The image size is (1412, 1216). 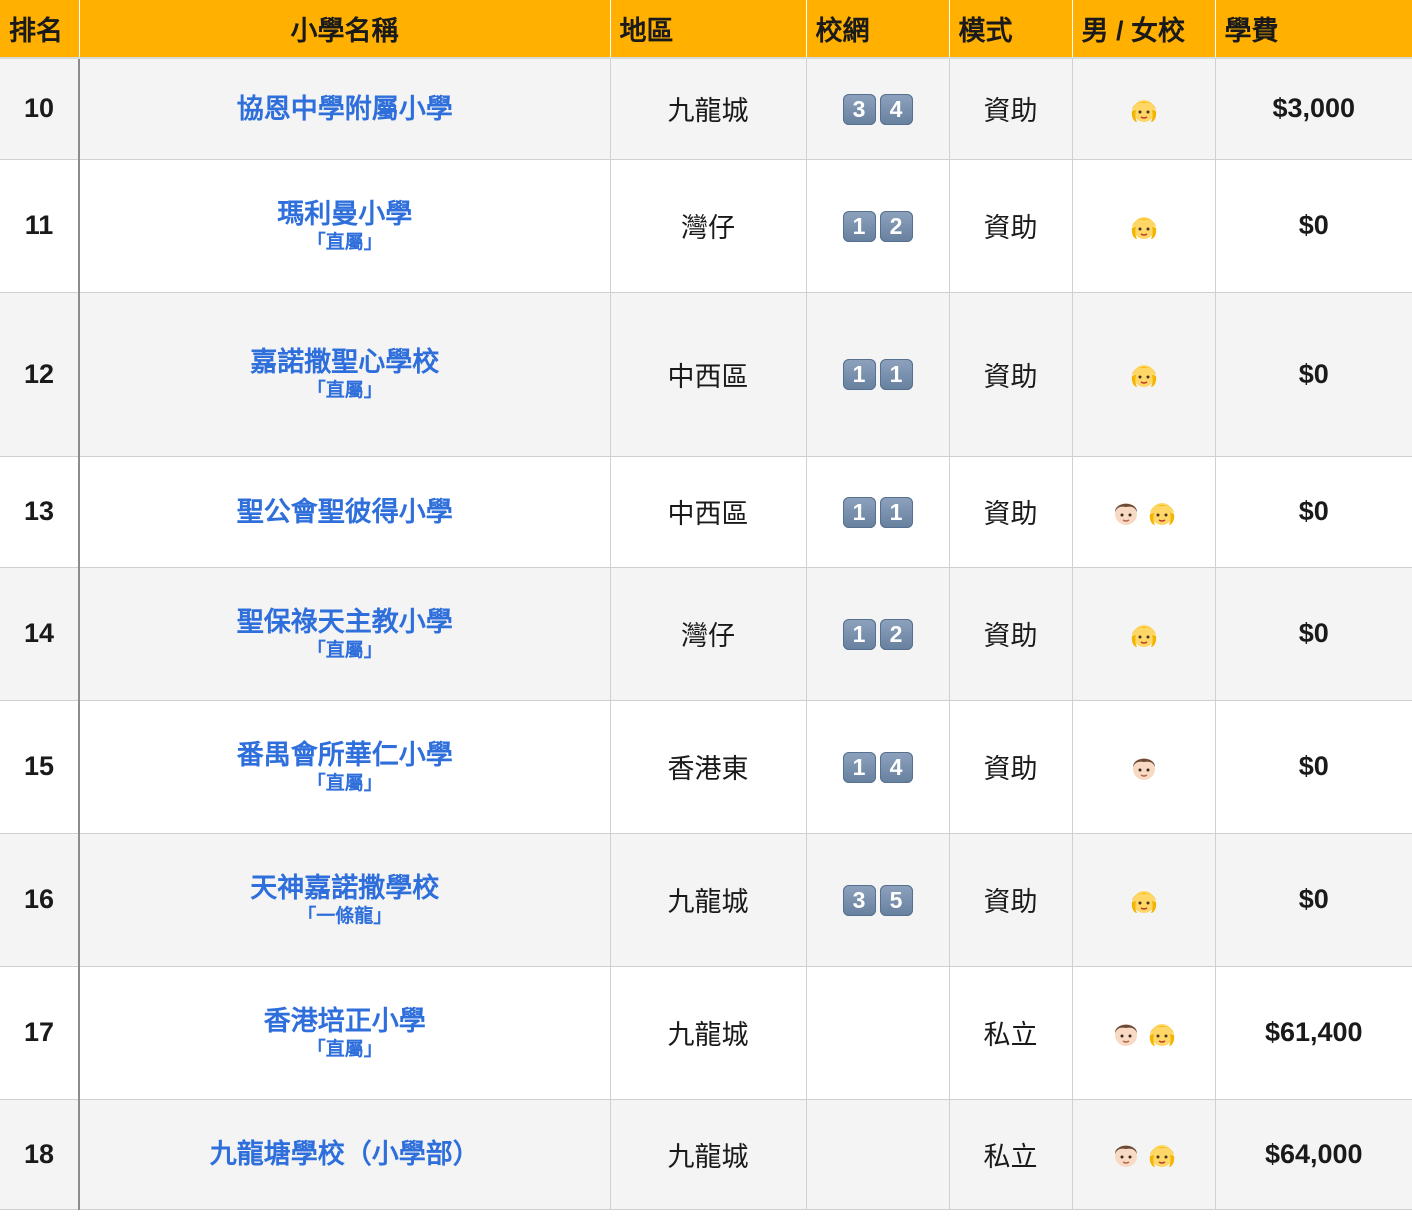 What do you see at coordinates (40, 29) in the screenshot?
I see `header-rank: 排名` at bounding box center [40, 29].